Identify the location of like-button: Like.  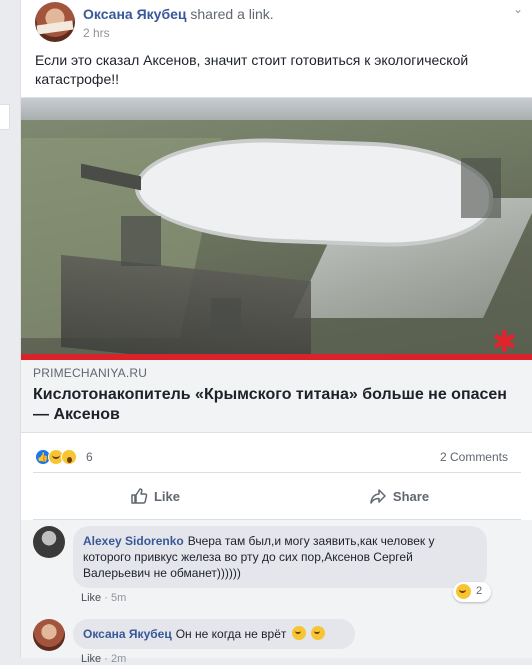
(155, 496).